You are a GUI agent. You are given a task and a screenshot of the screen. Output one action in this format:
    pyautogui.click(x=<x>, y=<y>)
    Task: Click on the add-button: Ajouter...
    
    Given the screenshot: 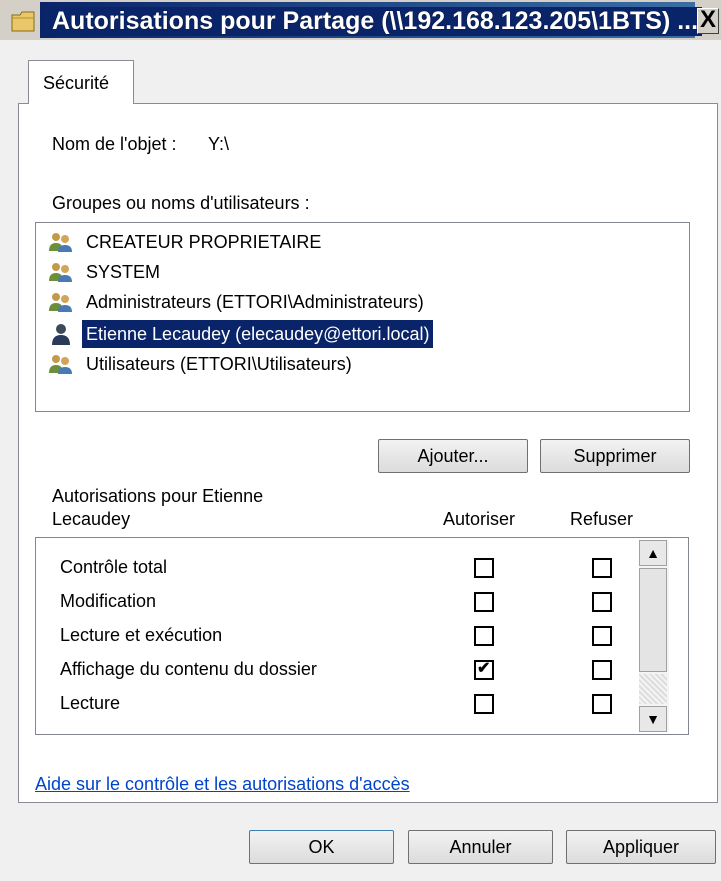 What is the action you would take?
    pyautogui.click(x=453, y=456)
    